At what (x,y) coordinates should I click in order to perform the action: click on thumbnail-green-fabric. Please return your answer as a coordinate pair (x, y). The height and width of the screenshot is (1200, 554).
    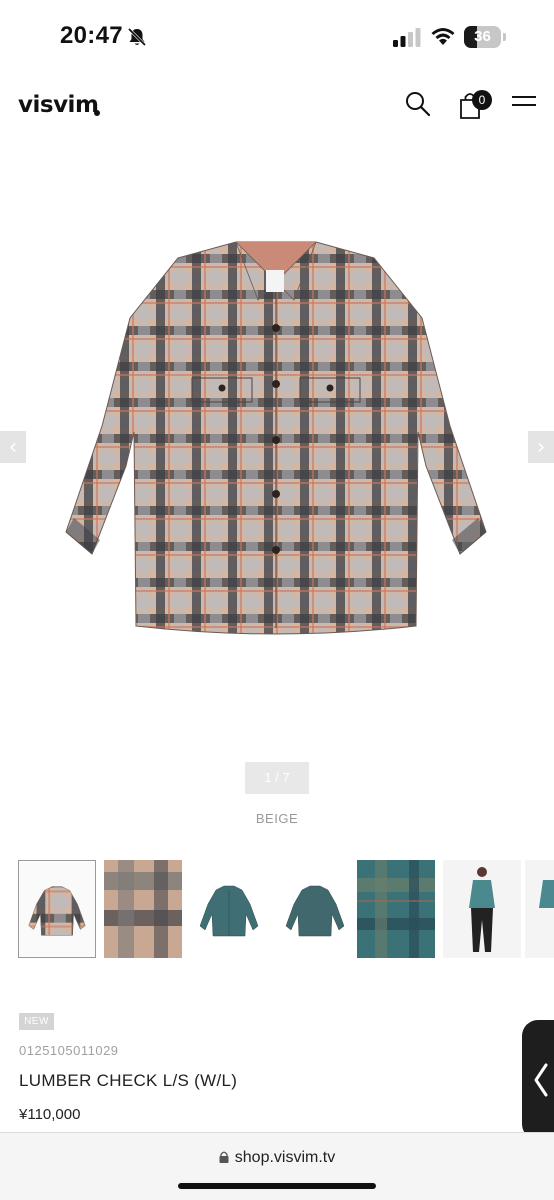
    Looking at the image, I should click on (396, 909).